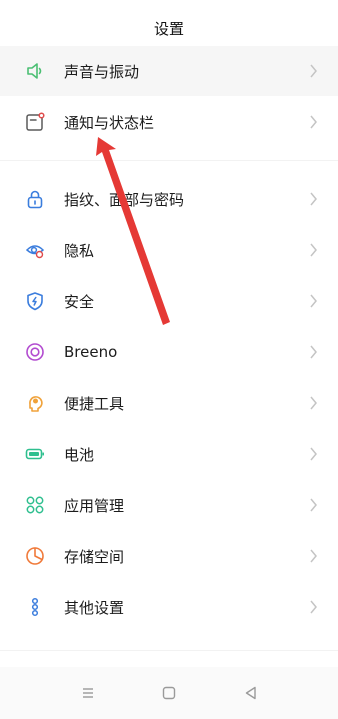 The width and height of the screenshot is (338, 719). Describe the element at coordinates (169, 122) in the screenshot. I see `settings-item-notifications: 通知与状态栏` at that location.